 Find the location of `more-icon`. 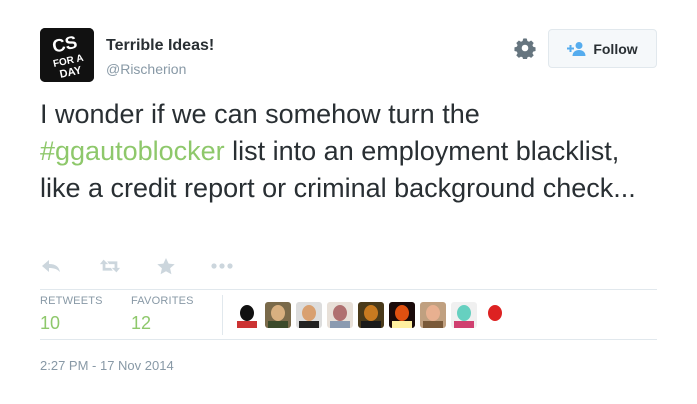

more-icon is located at coordinates (222, 266).